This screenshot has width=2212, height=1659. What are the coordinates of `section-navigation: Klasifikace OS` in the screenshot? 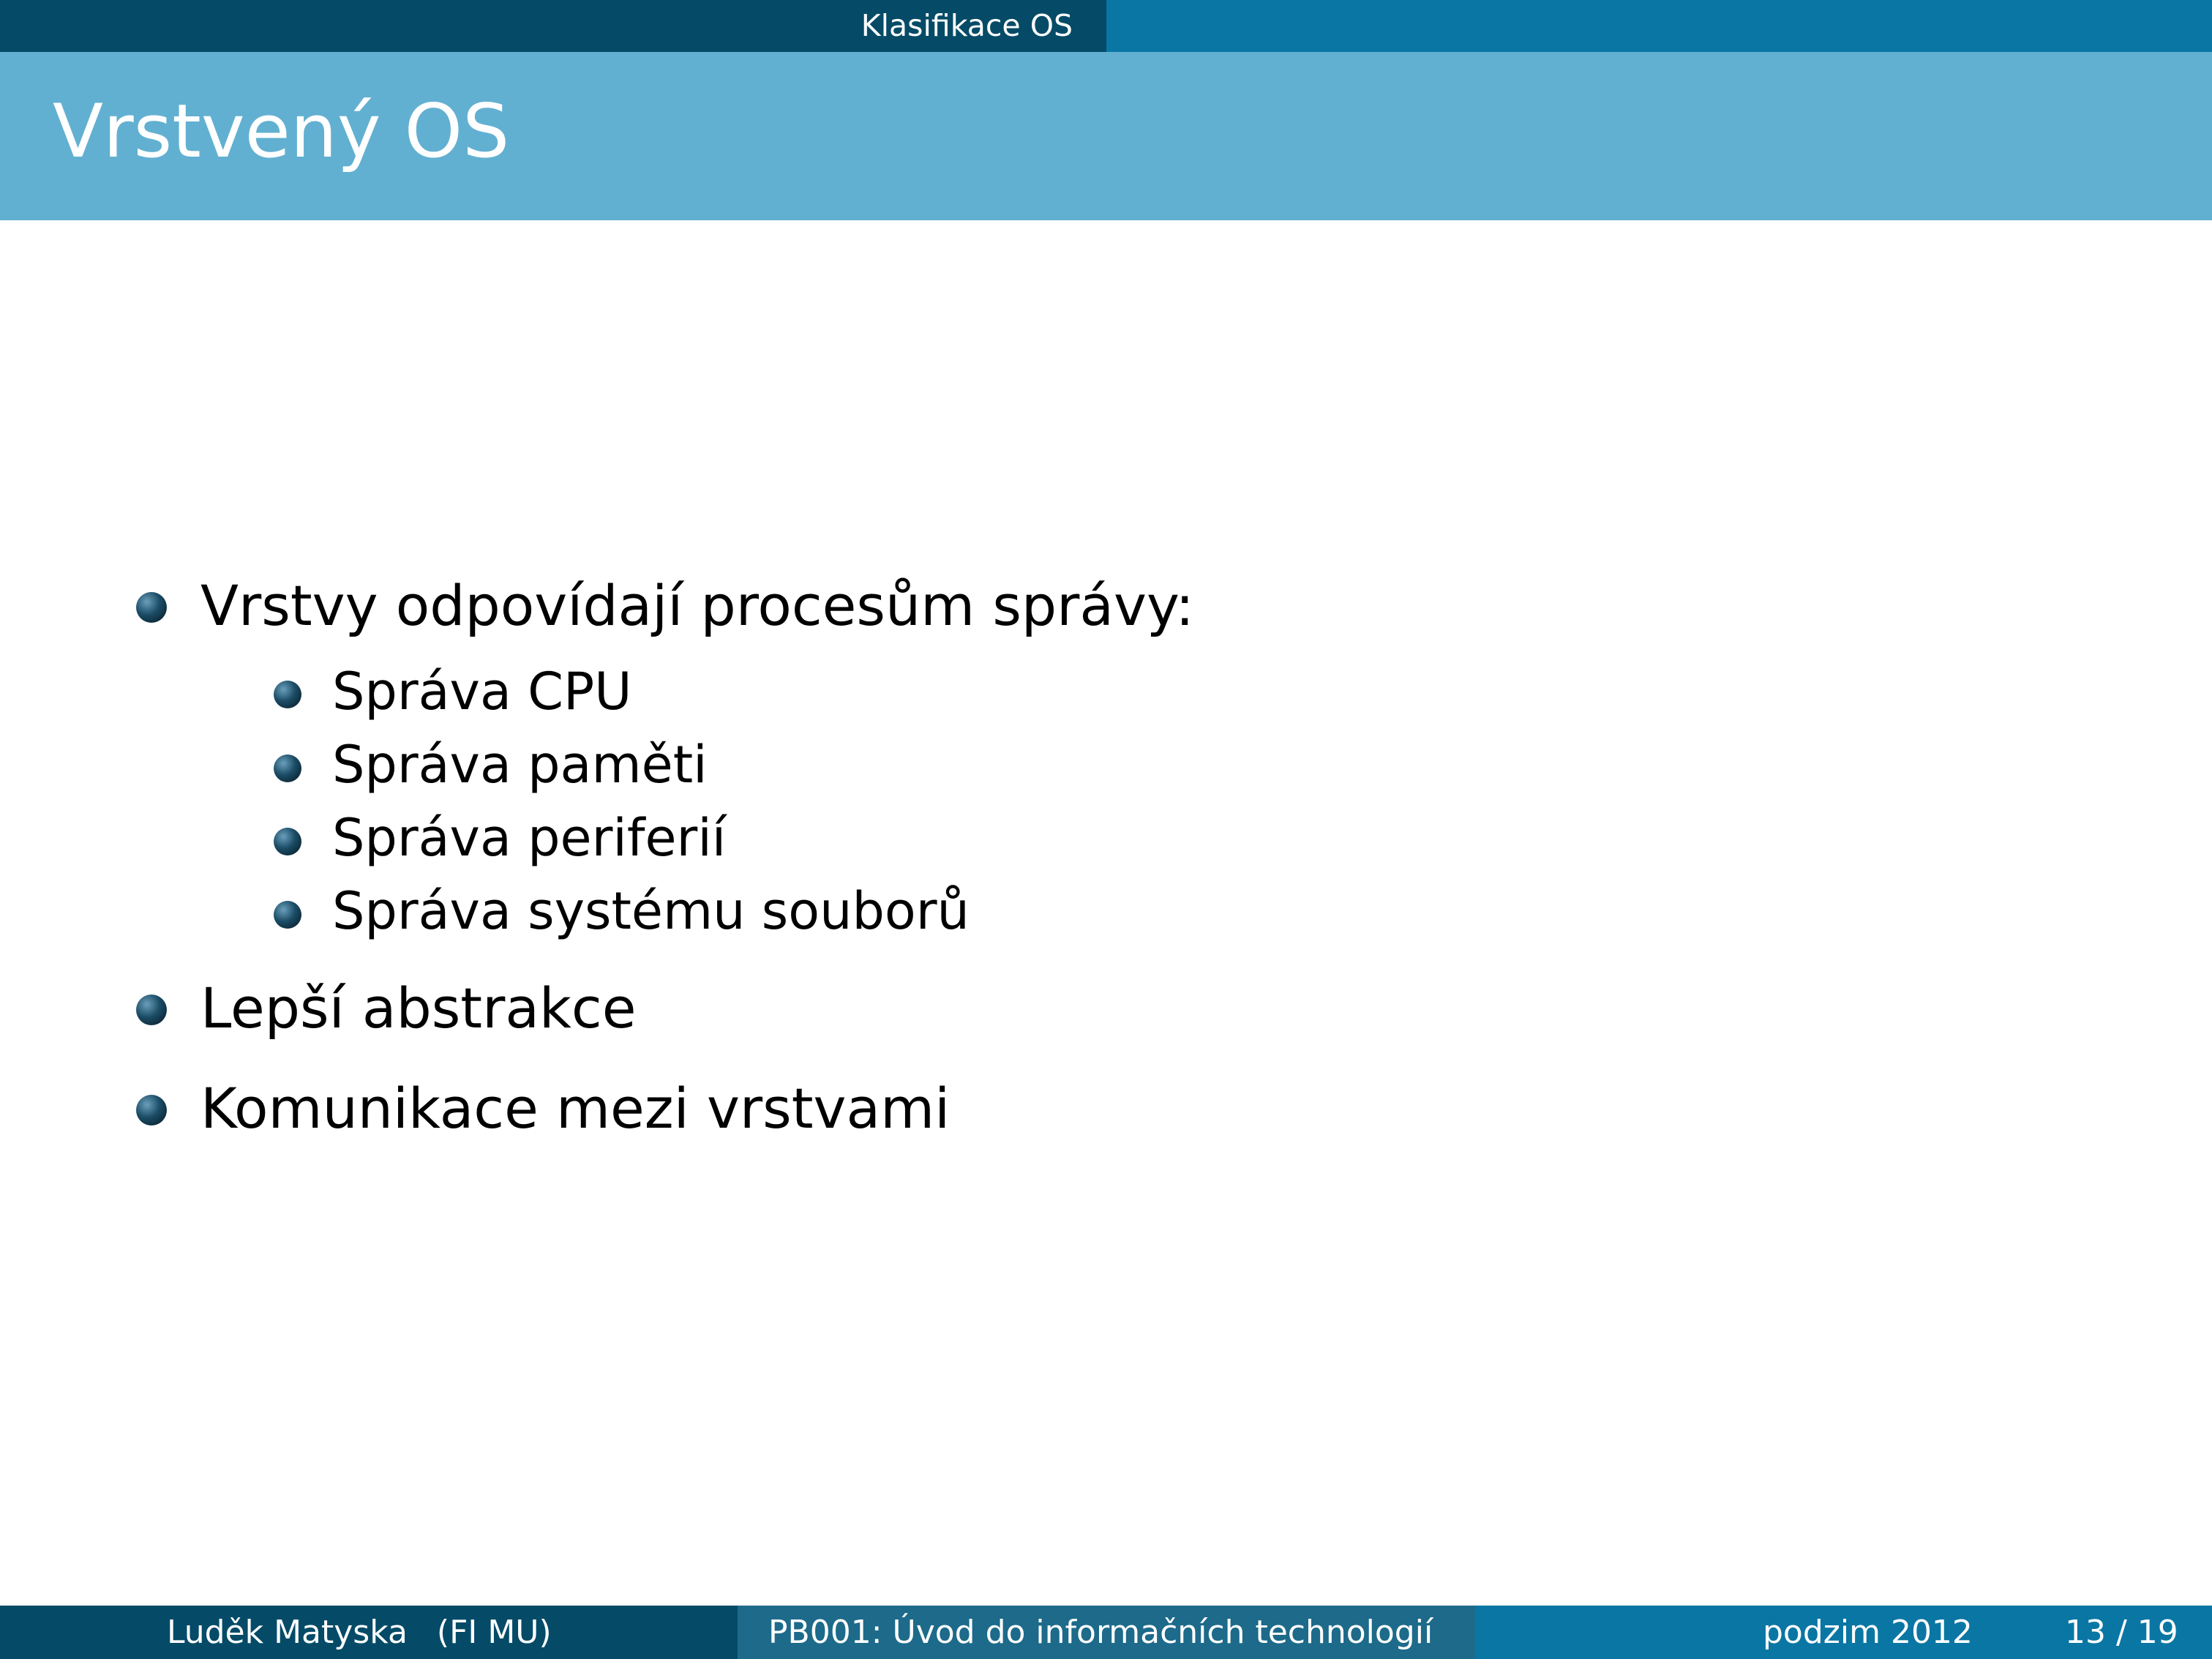 It's located at (553, 26).